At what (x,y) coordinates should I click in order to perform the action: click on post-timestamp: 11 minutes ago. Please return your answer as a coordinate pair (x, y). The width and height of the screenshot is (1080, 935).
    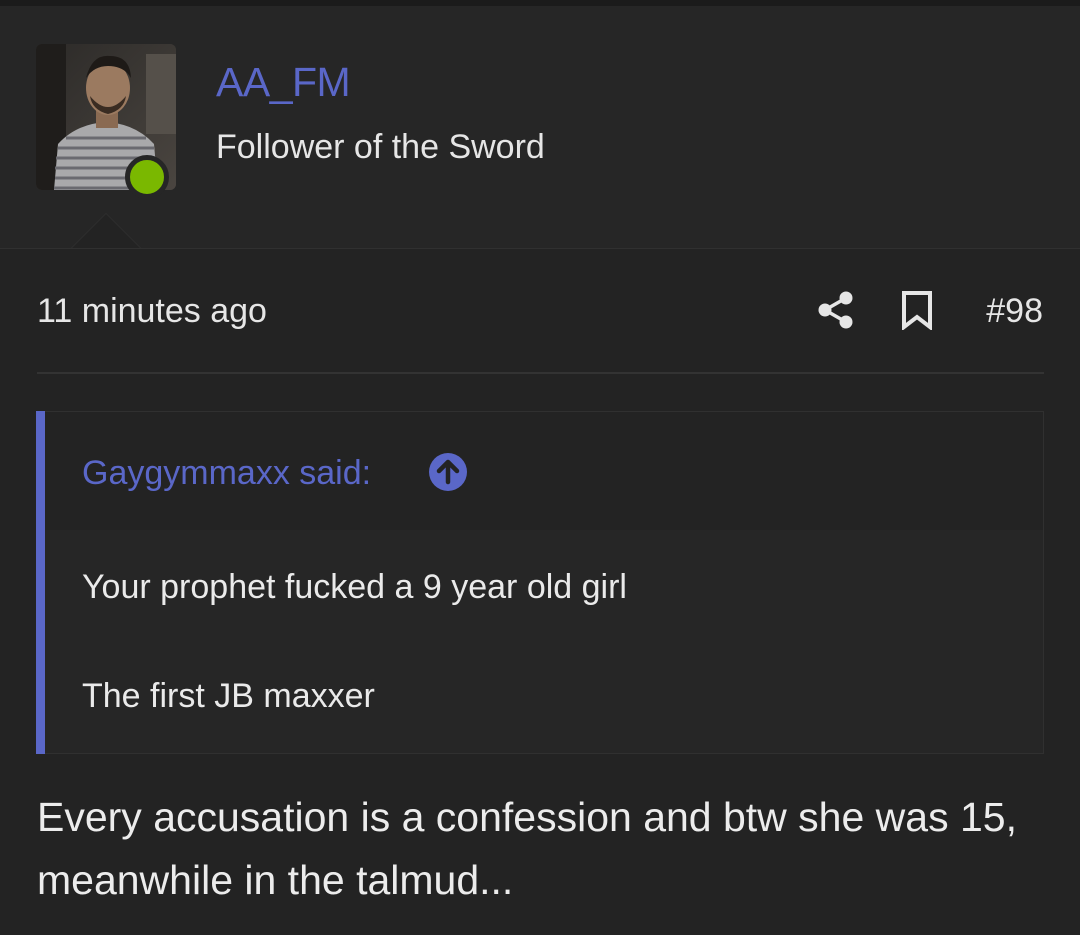
    Looking at the image, I should click on (152, 311).